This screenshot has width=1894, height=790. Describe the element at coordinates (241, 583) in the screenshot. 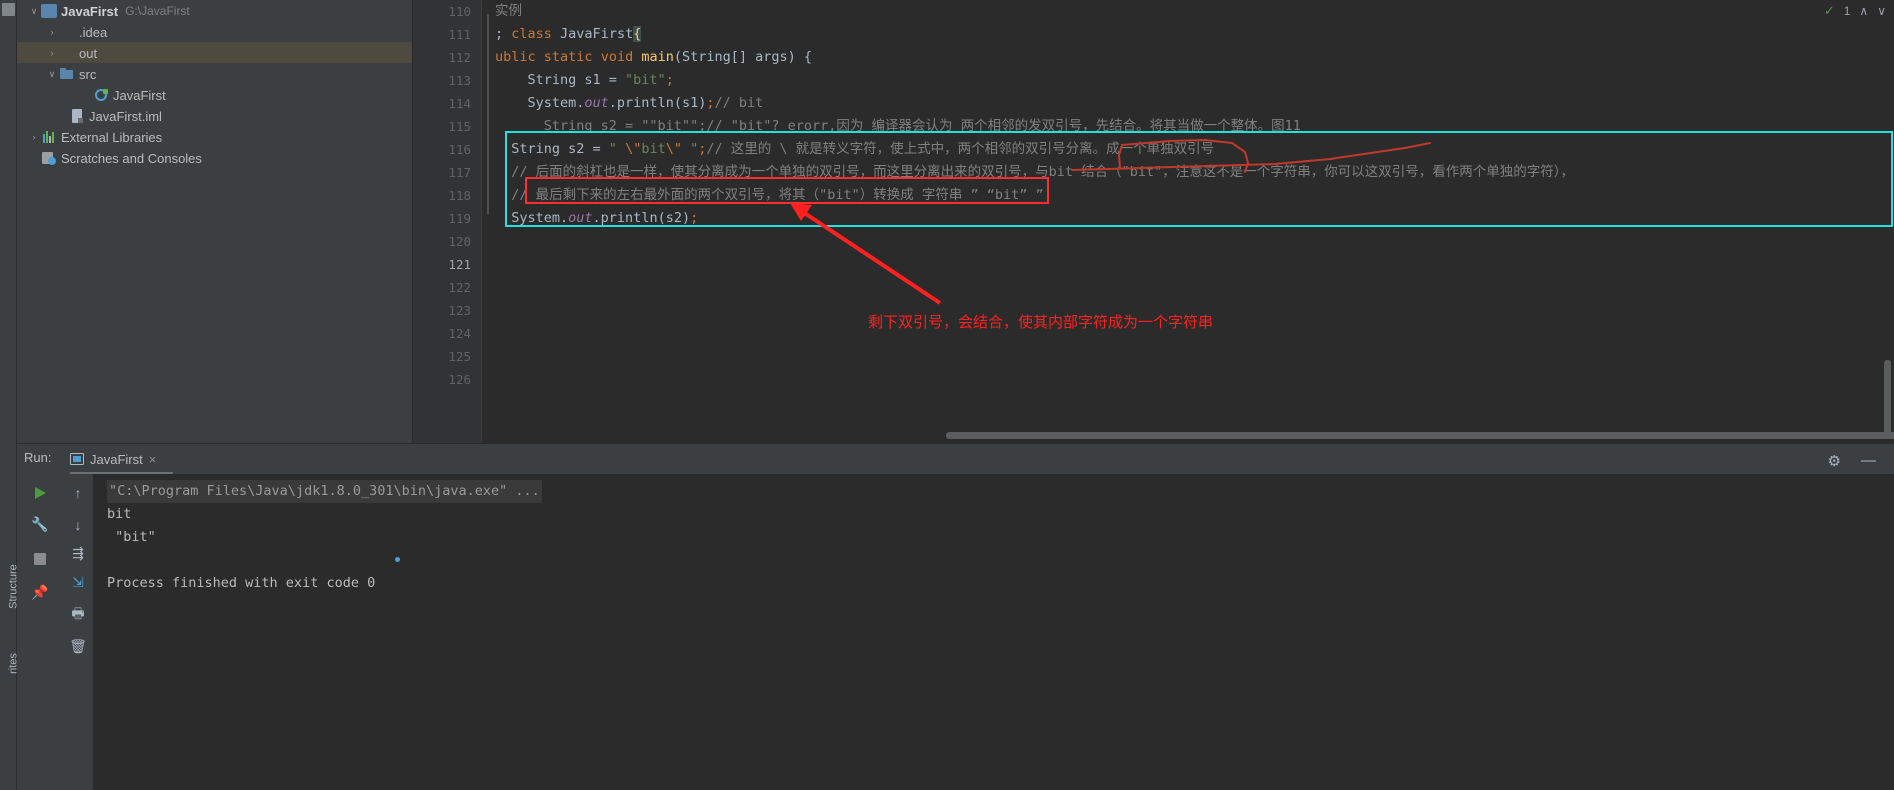

I see `console-line: Process finished with exit code 0` at that location.